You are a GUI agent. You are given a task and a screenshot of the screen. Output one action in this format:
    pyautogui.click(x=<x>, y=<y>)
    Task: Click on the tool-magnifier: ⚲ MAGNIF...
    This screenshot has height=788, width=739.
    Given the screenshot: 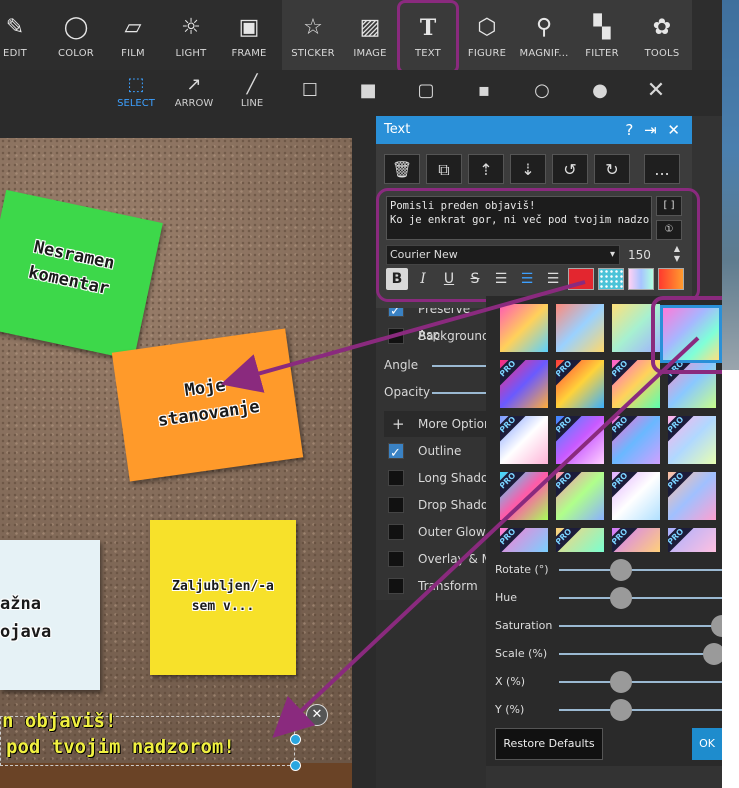 What is the action you would take?
    pyautogui.click(x=544, y=40)
    